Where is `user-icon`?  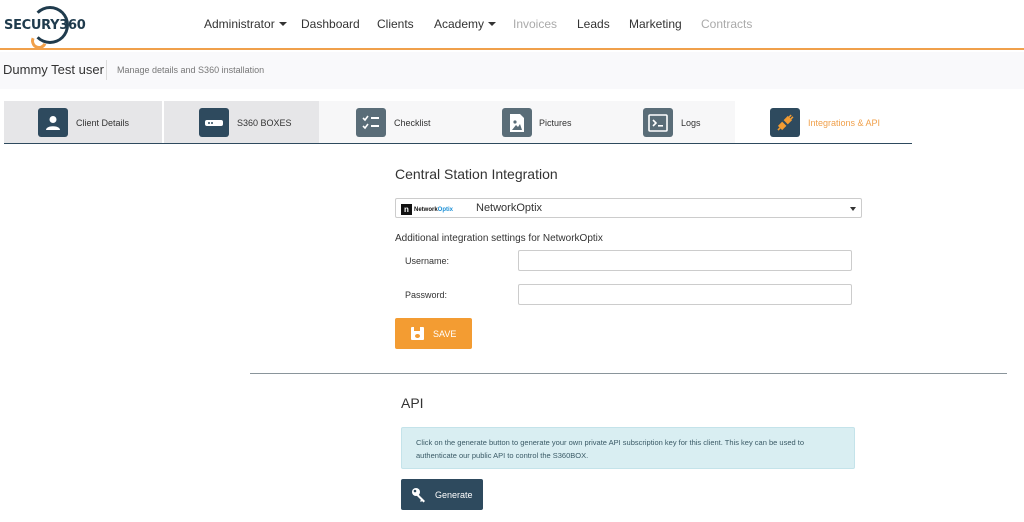
user-icon is located at coordinates (53, 122).